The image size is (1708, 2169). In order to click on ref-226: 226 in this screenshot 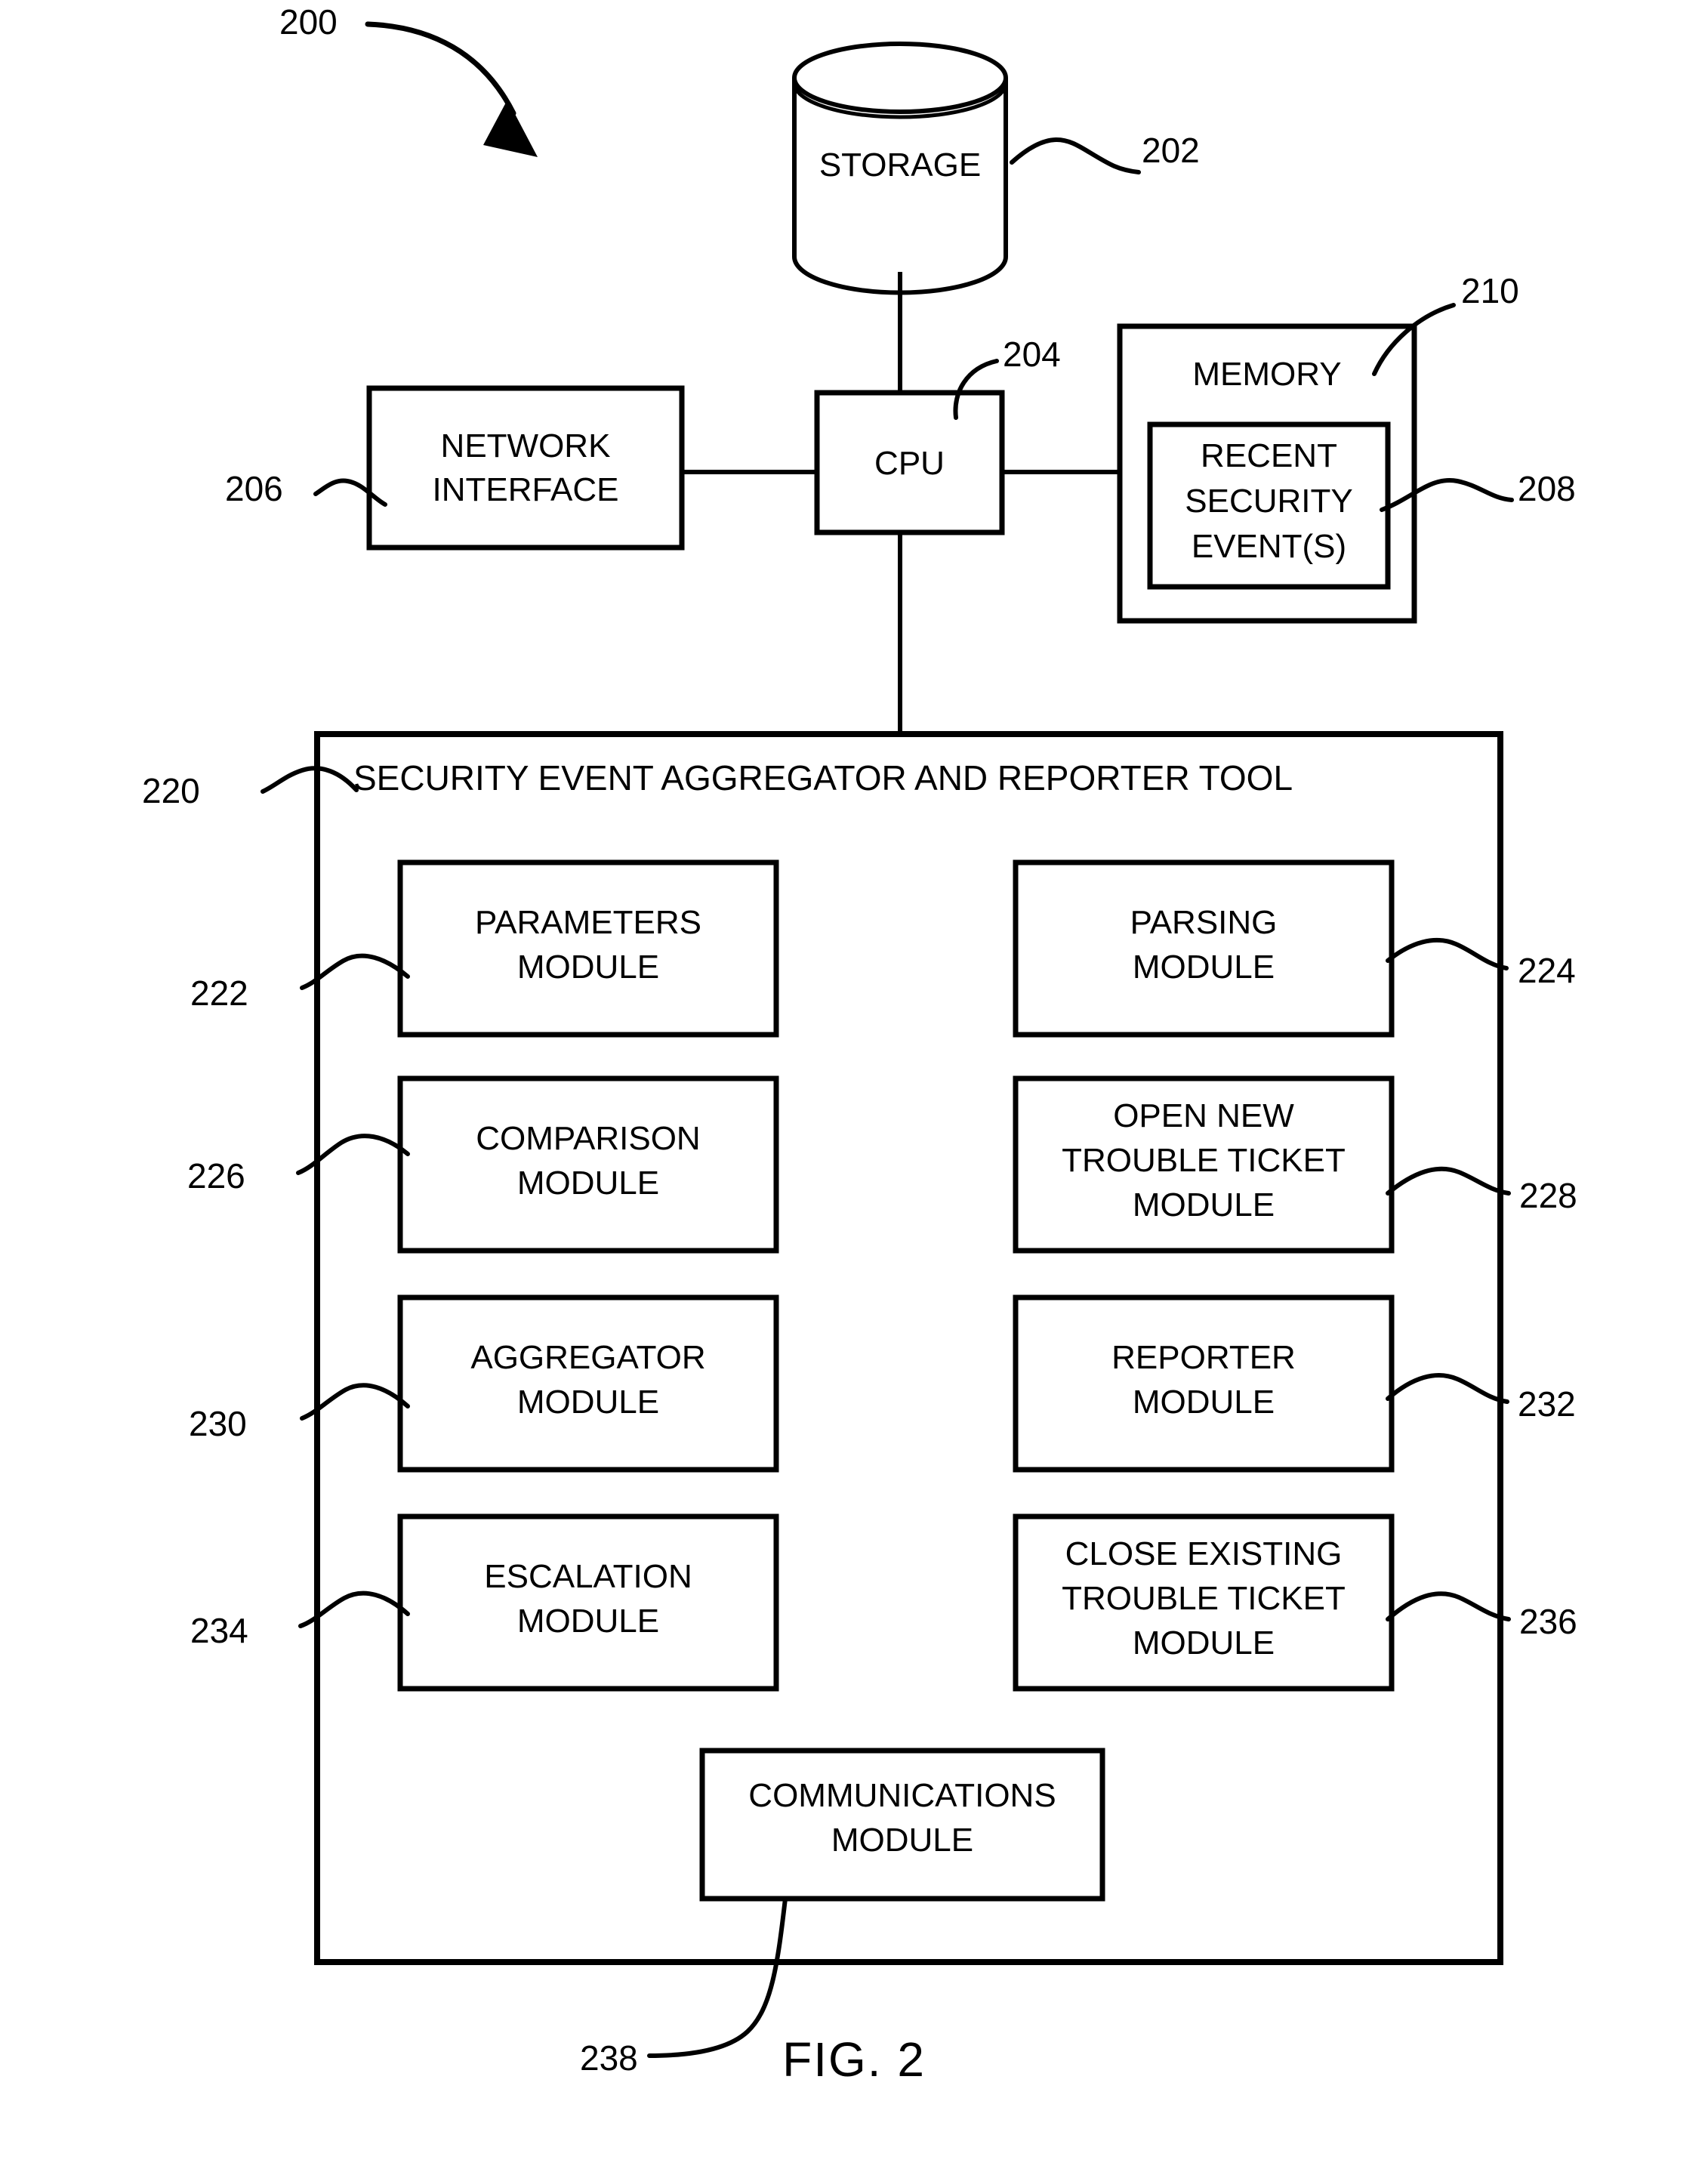, I will do `click(216, 1176)`.